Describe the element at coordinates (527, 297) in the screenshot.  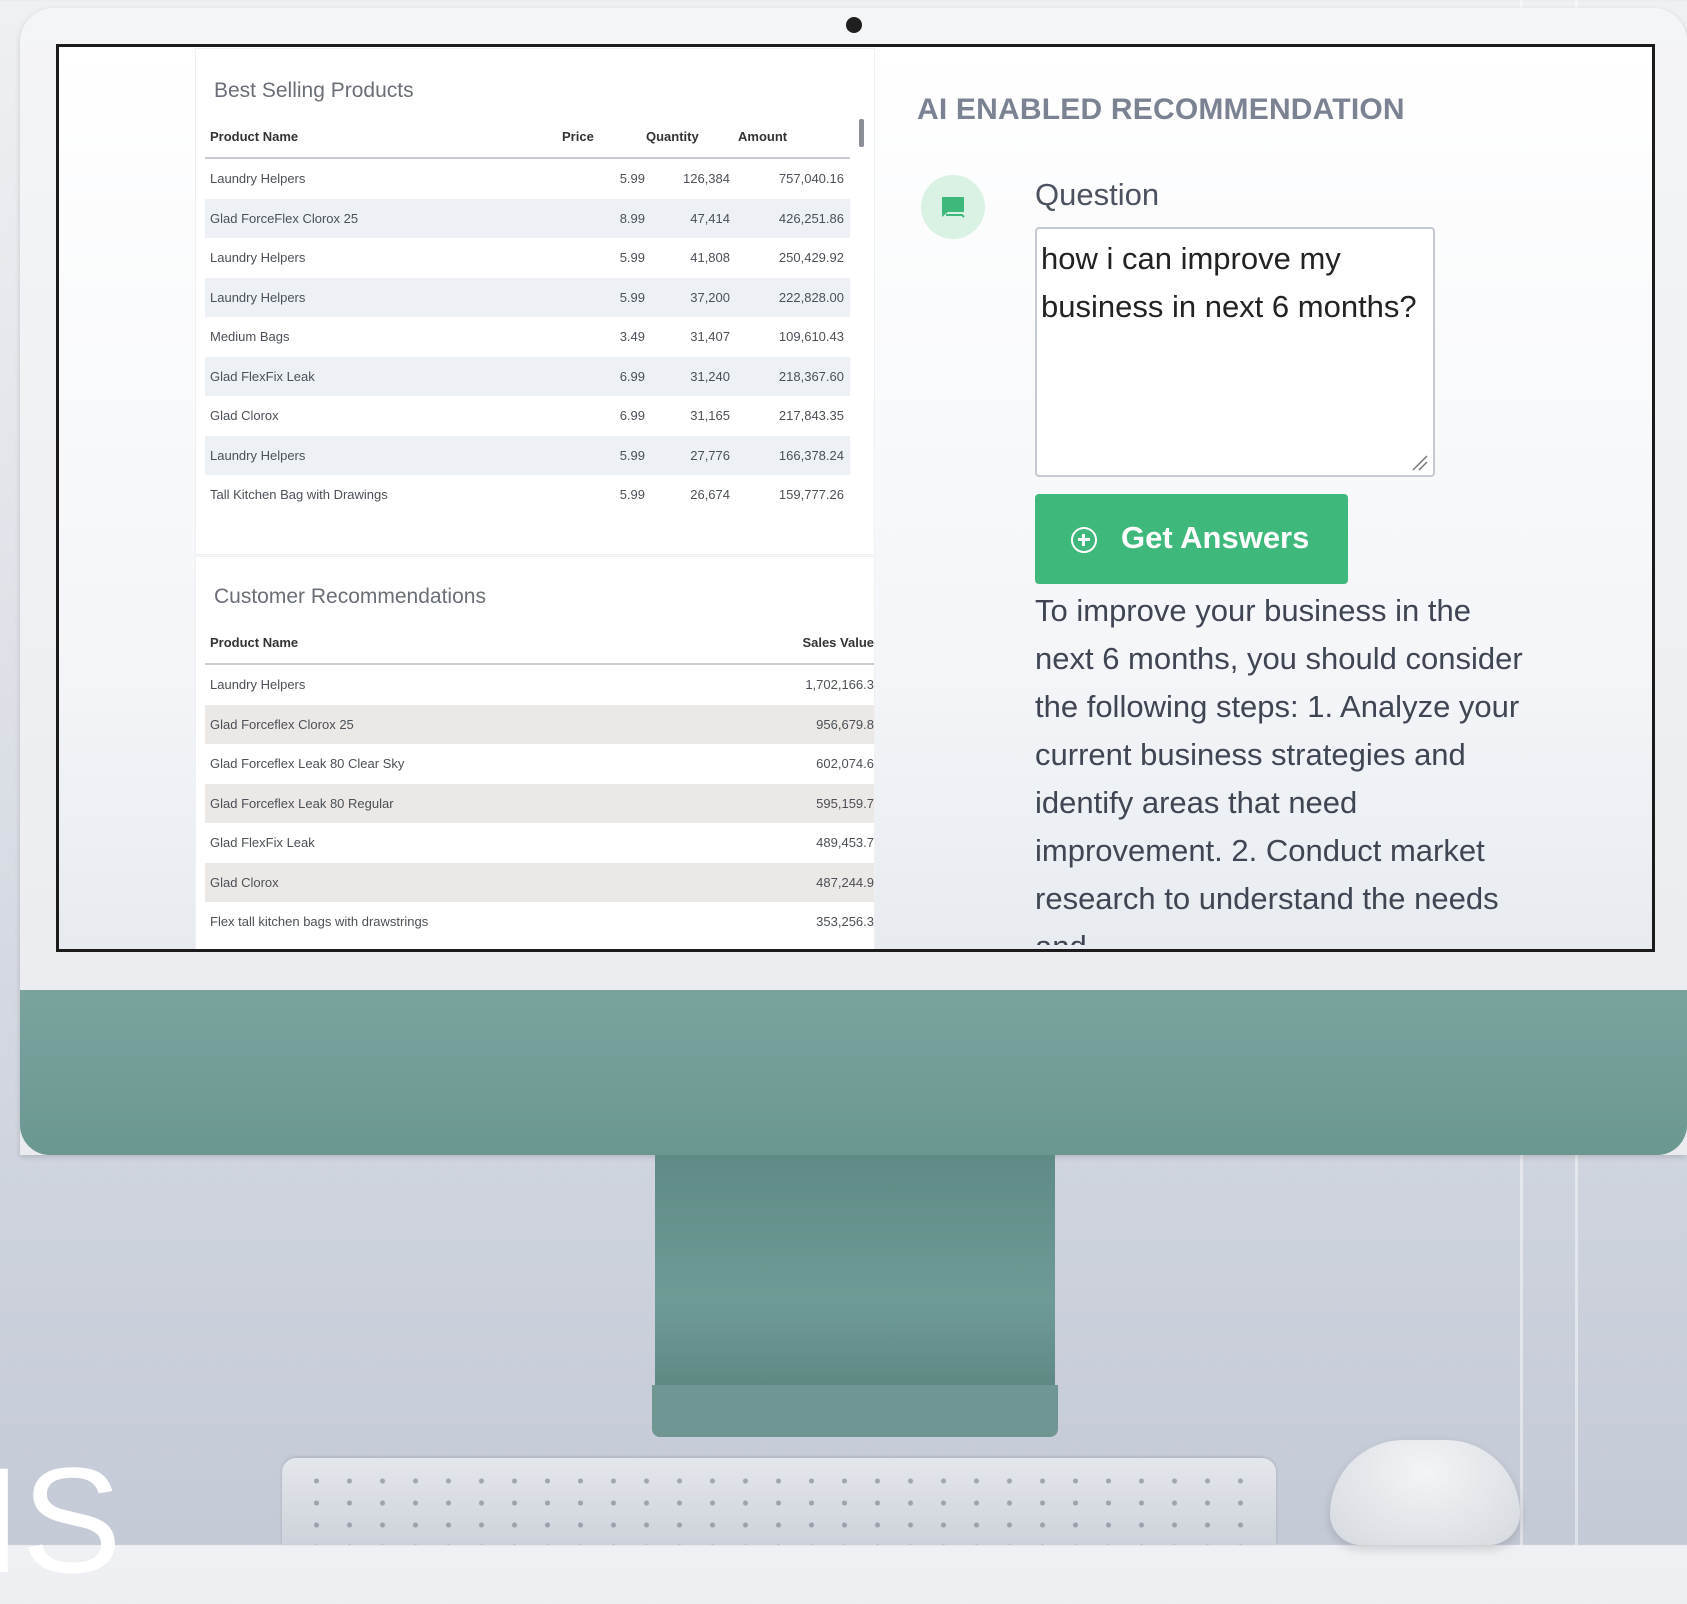
I see `table-row: Laundry Helpers 5.99 37,200 222,828.00` at that location.